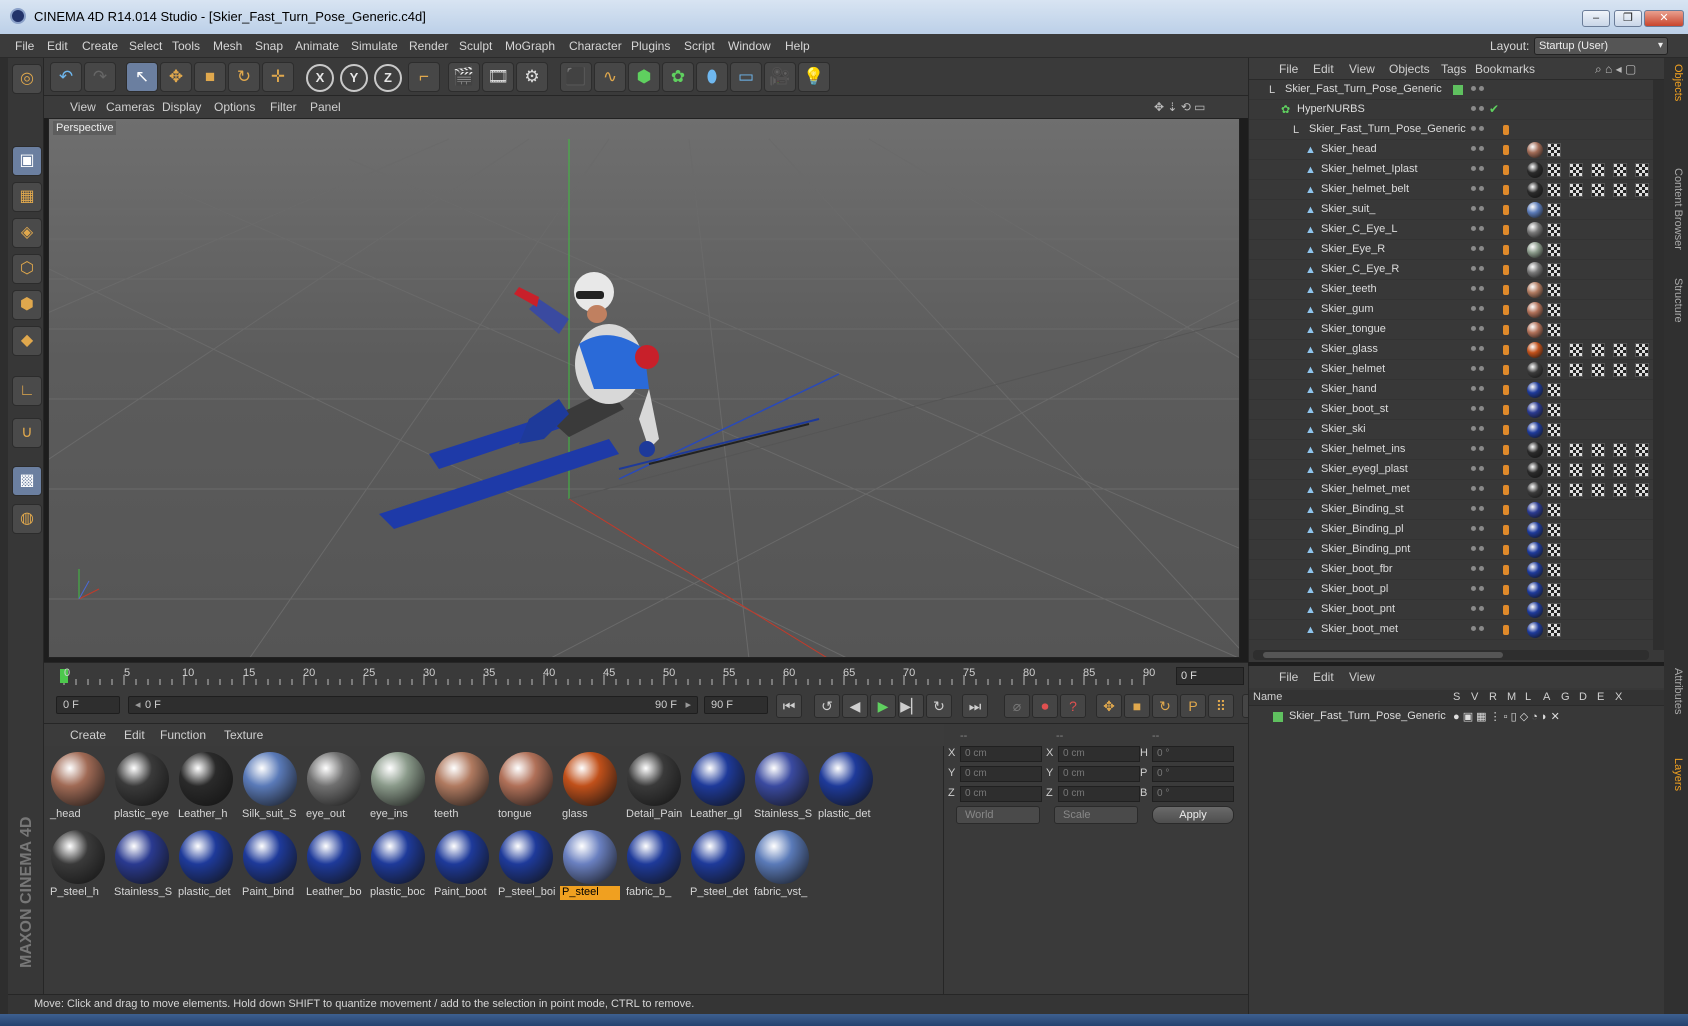 The height and width of the screenshot is (1026, 1688). I want to click on material-swatch: P_steel_det, so click(718, 865).